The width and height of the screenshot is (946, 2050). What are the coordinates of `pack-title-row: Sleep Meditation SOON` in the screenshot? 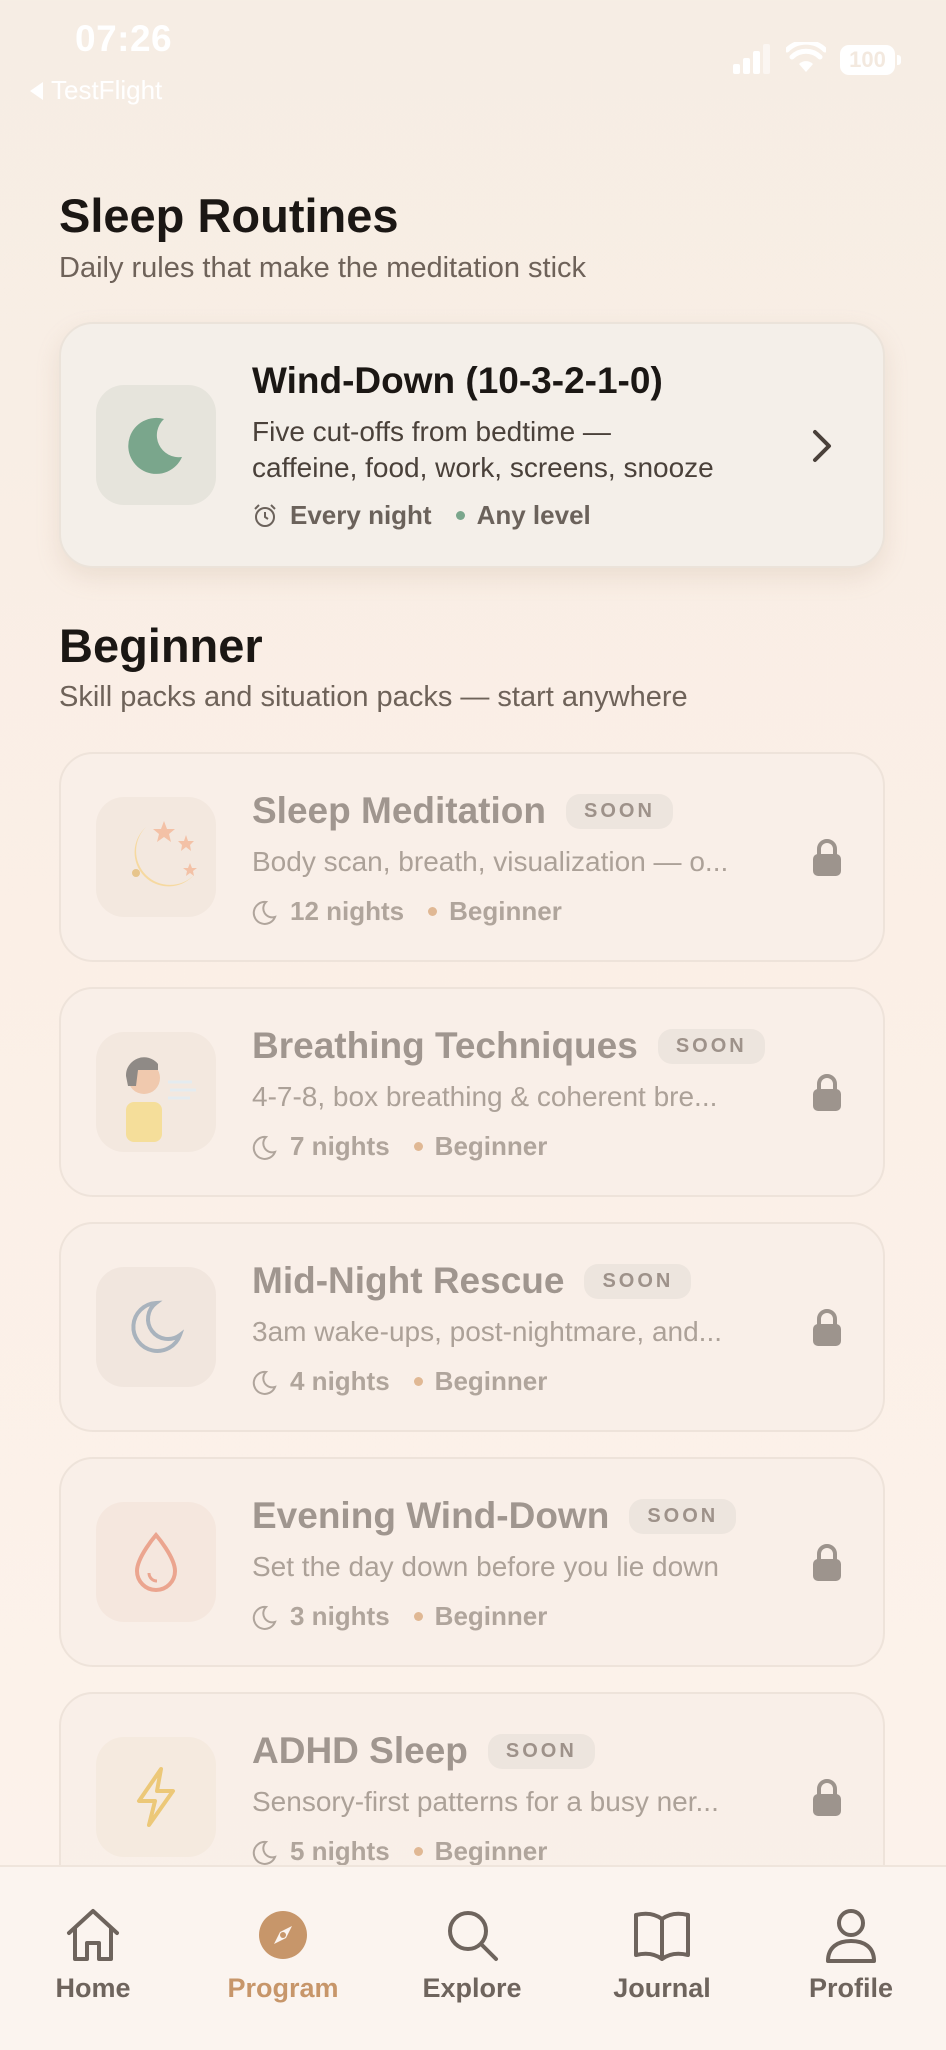 It's located at (462, 811).